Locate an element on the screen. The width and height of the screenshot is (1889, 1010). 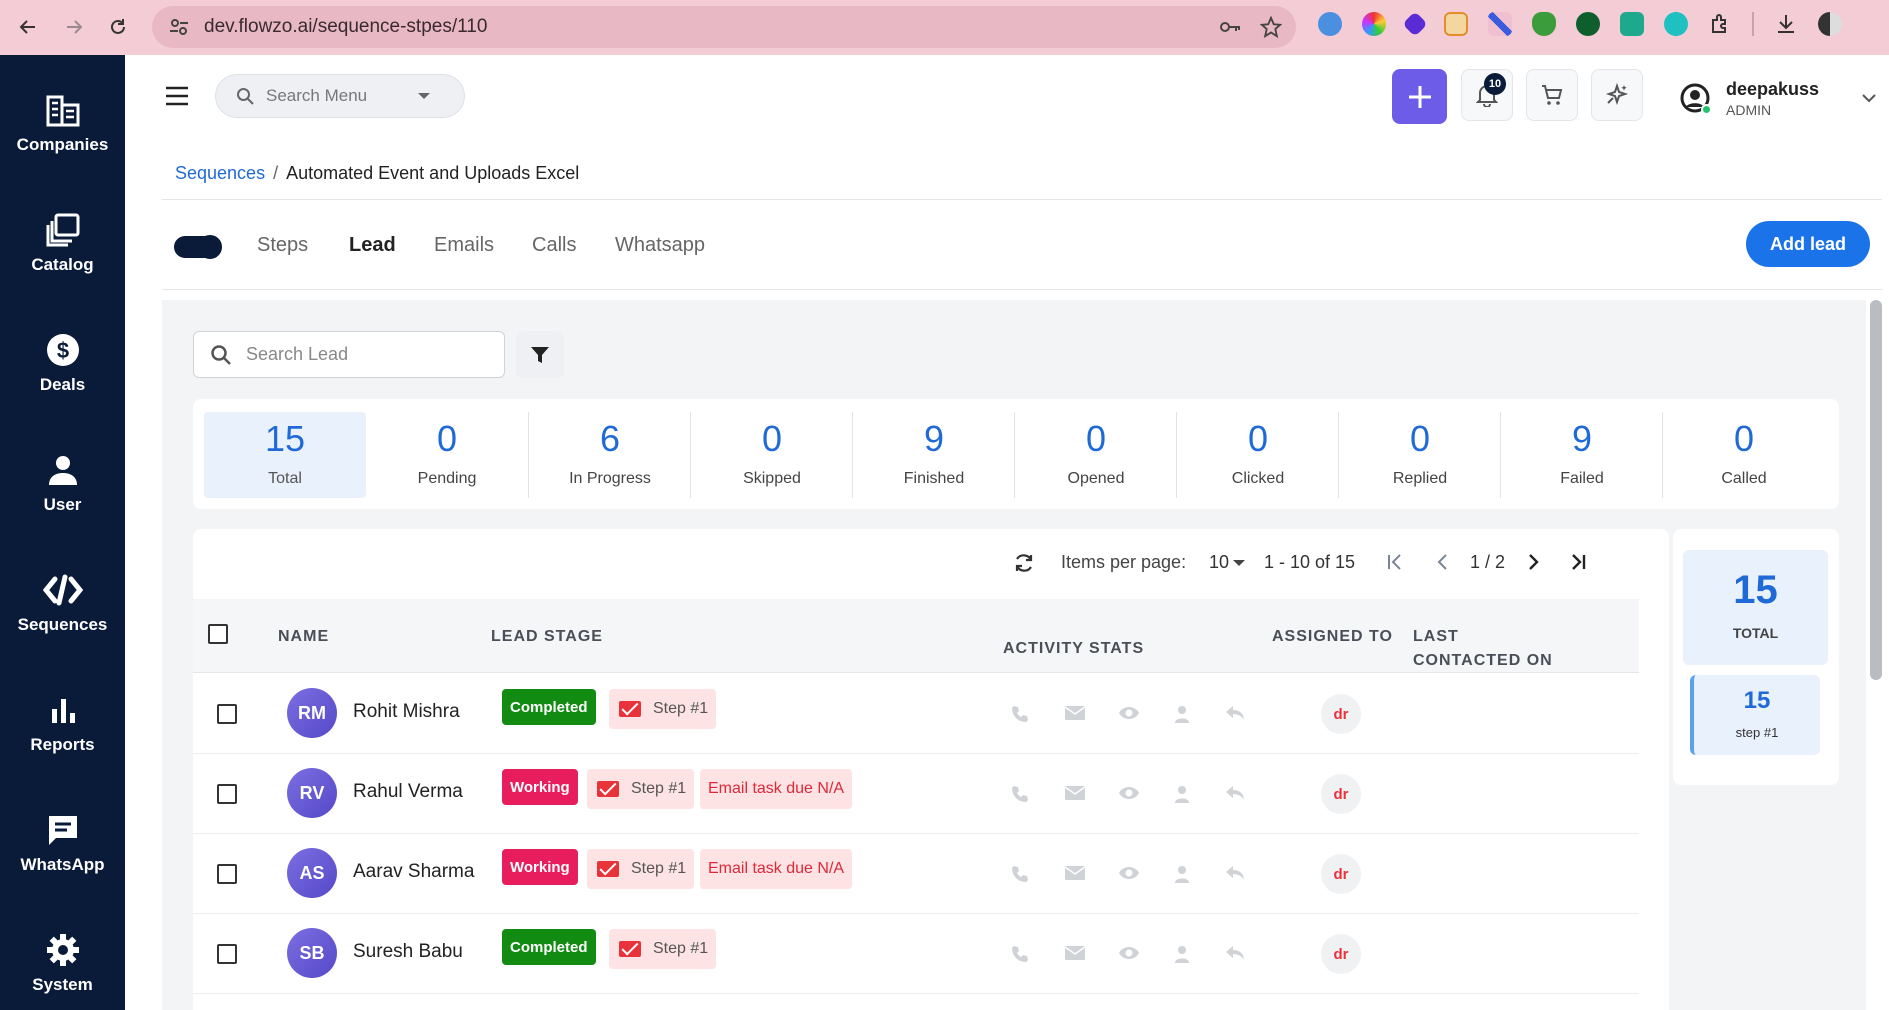
sidebar-item-sequences: Sequences is located at coordinates (62, 604).